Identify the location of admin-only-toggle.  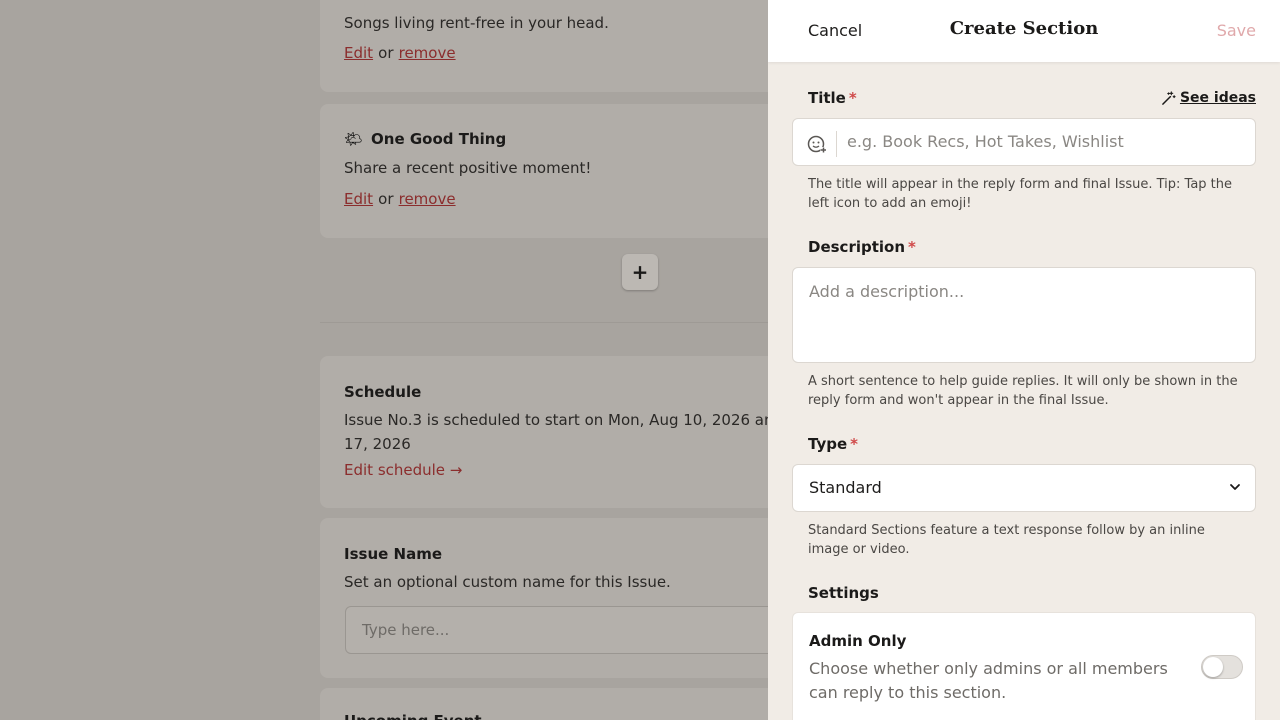
(1222, 667).